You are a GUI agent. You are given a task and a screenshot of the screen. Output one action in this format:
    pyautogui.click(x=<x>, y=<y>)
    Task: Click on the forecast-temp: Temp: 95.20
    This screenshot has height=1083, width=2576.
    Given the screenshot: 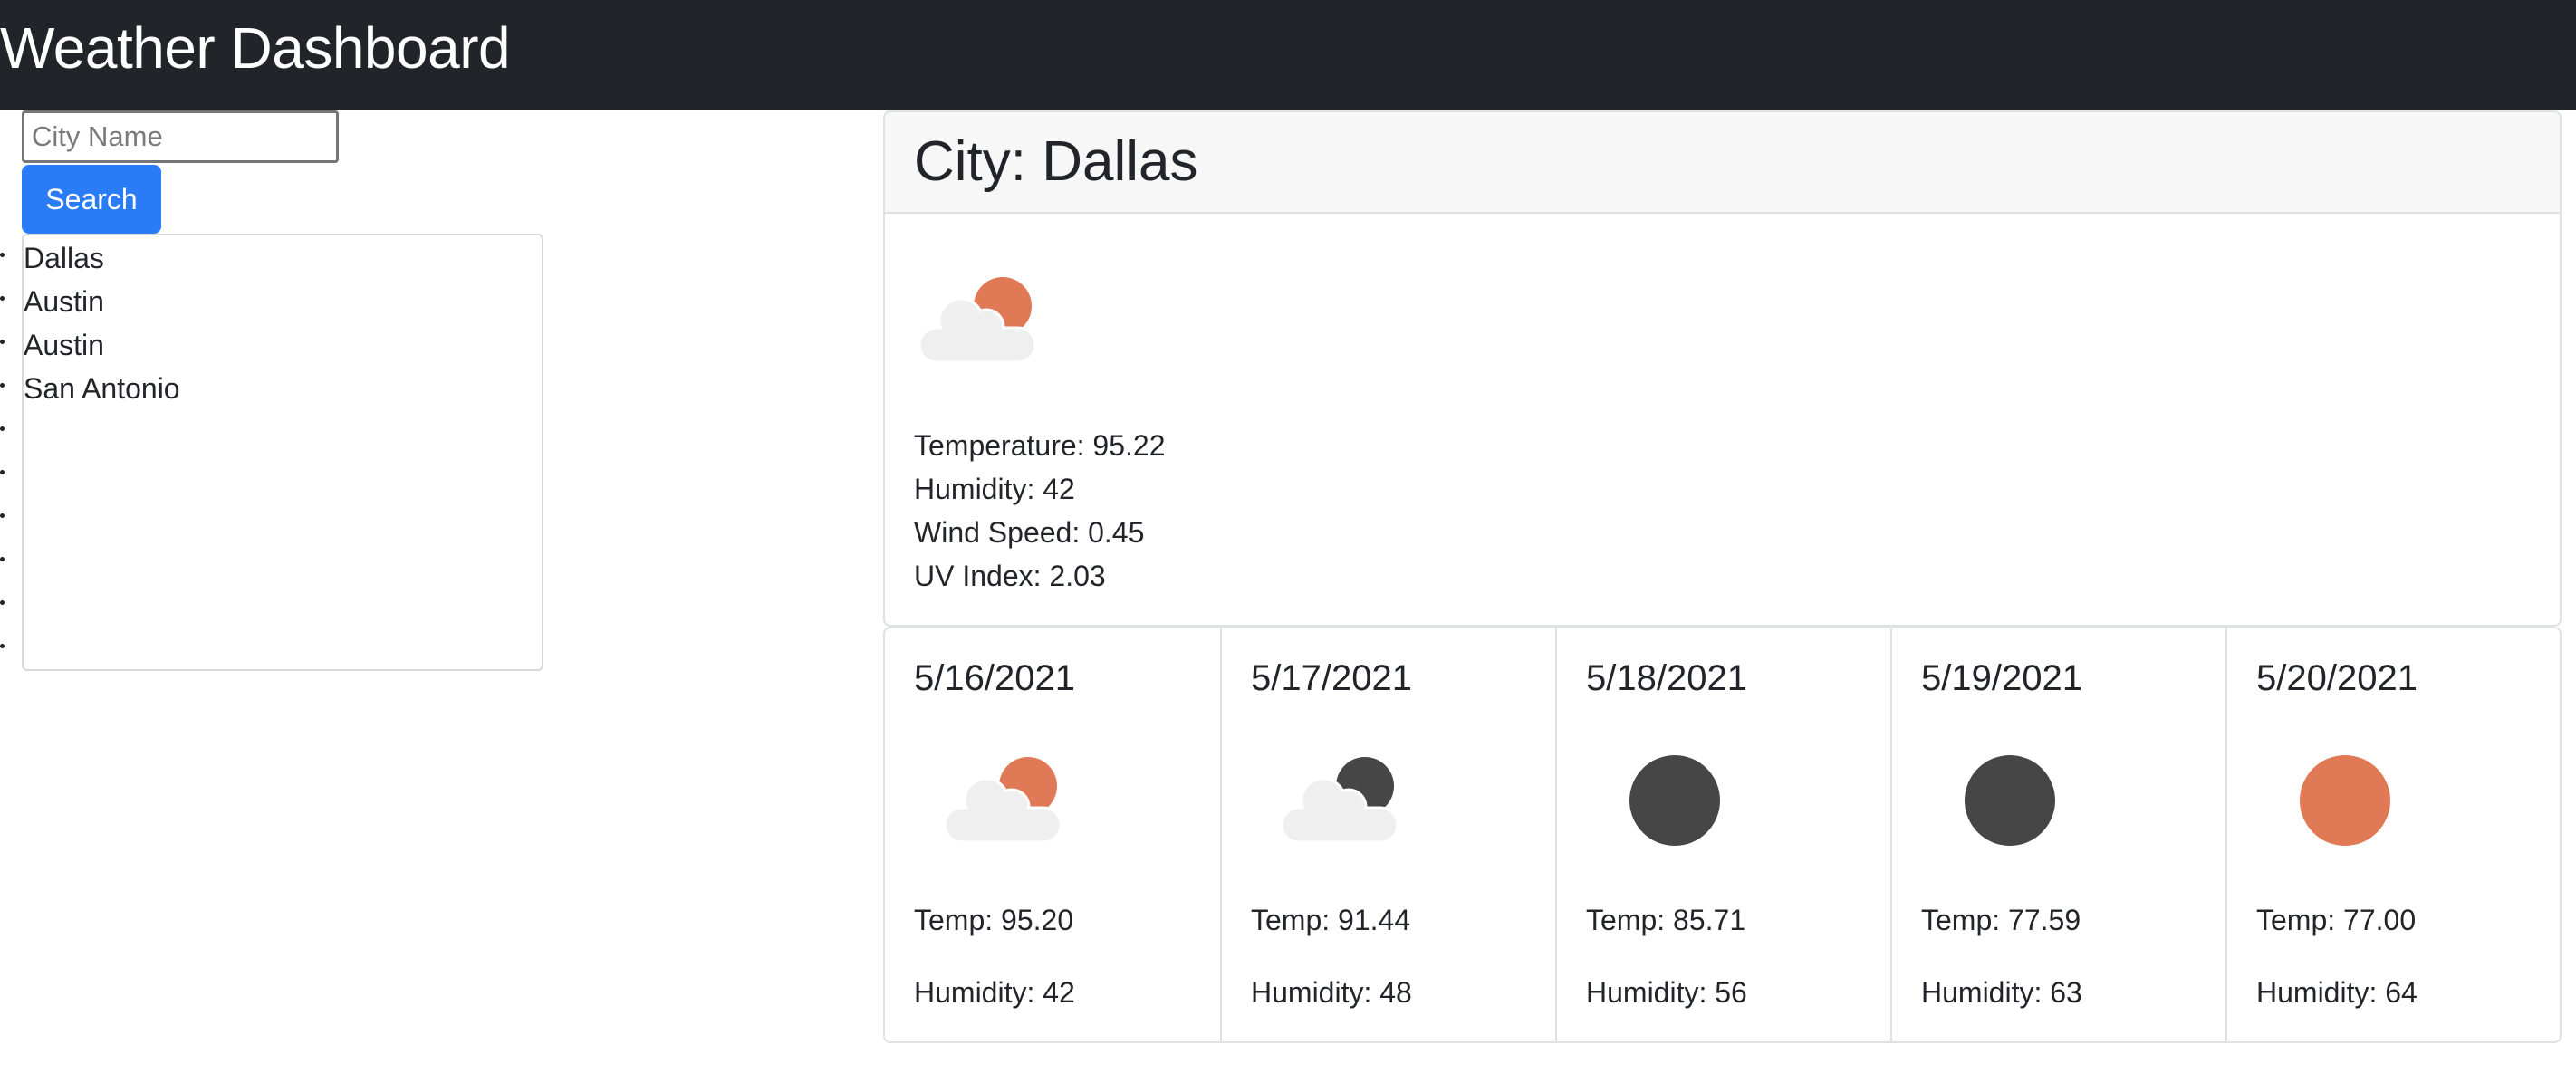 What is the action you would take?
    pyautogui.click(x=994, y=920)
    